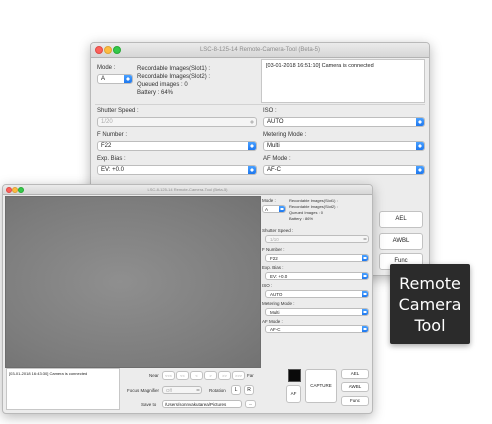 The width and height of the screenshot is (492, 424). I want to click on battery-status: Battery : 86%, so click(301, 218).